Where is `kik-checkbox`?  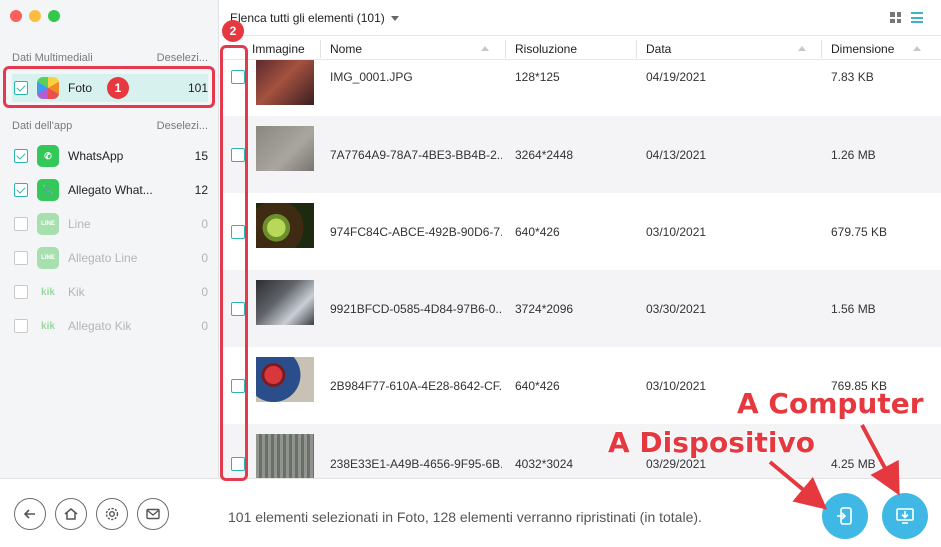
kik-checkbox is located at coordinates (21, 292).